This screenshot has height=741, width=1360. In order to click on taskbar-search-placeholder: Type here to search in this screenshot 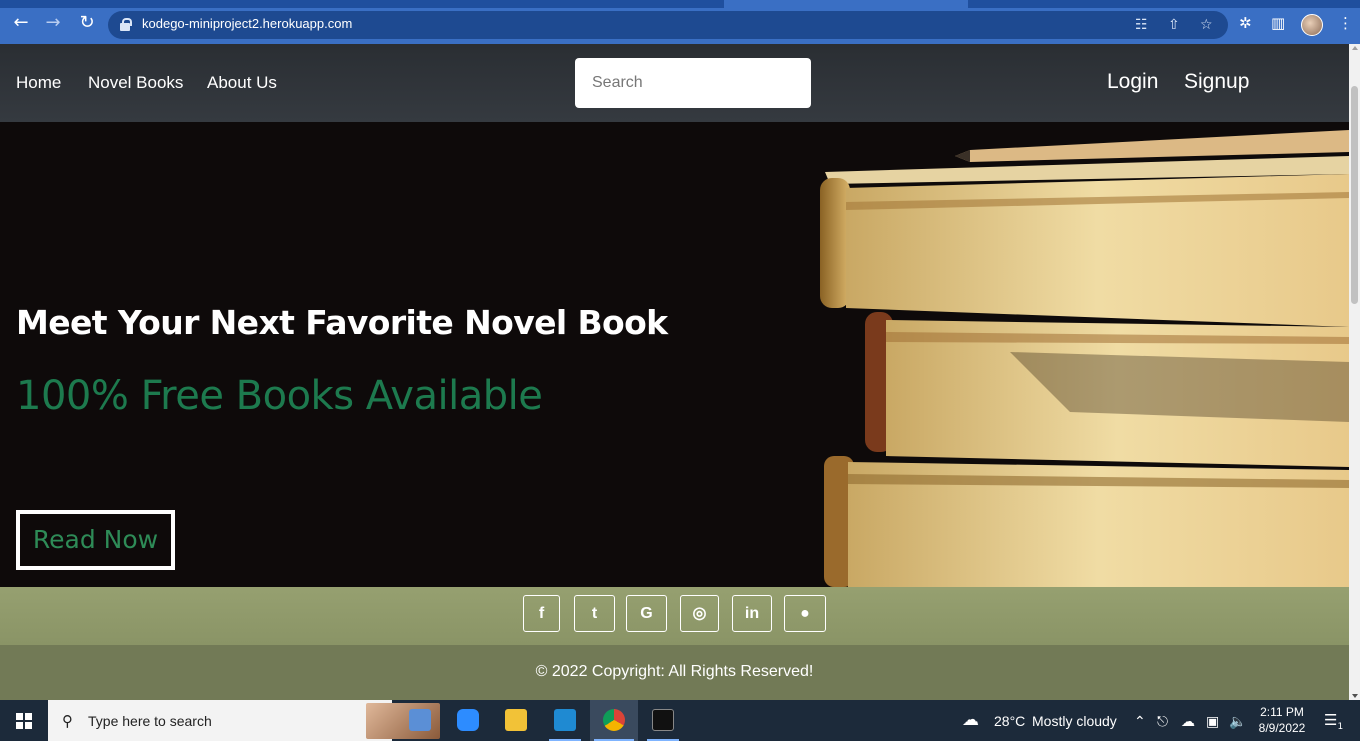, I will do `click(150, 721)`.